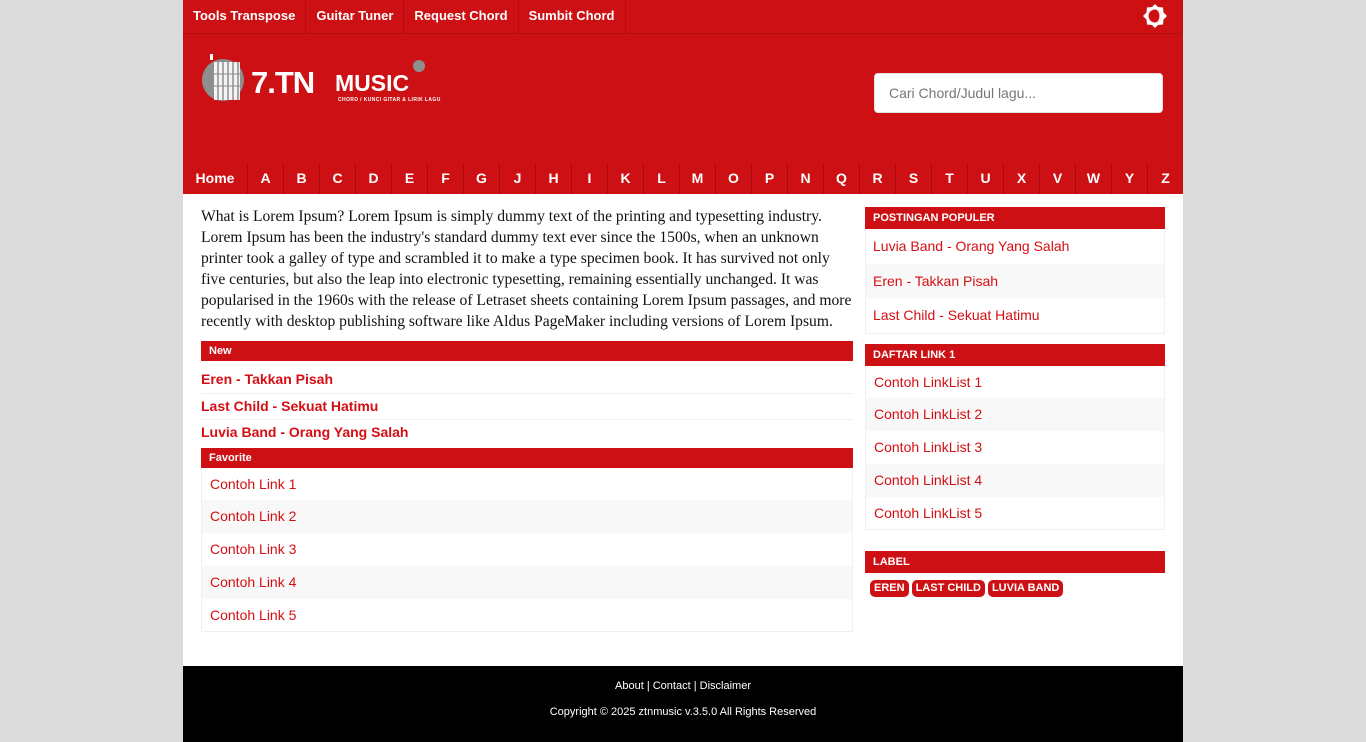 The width and height of the screenshot is (1366, 742). I want to click on new-post-item: Last Child - Sekuat Hatimu, so click(527, 407).